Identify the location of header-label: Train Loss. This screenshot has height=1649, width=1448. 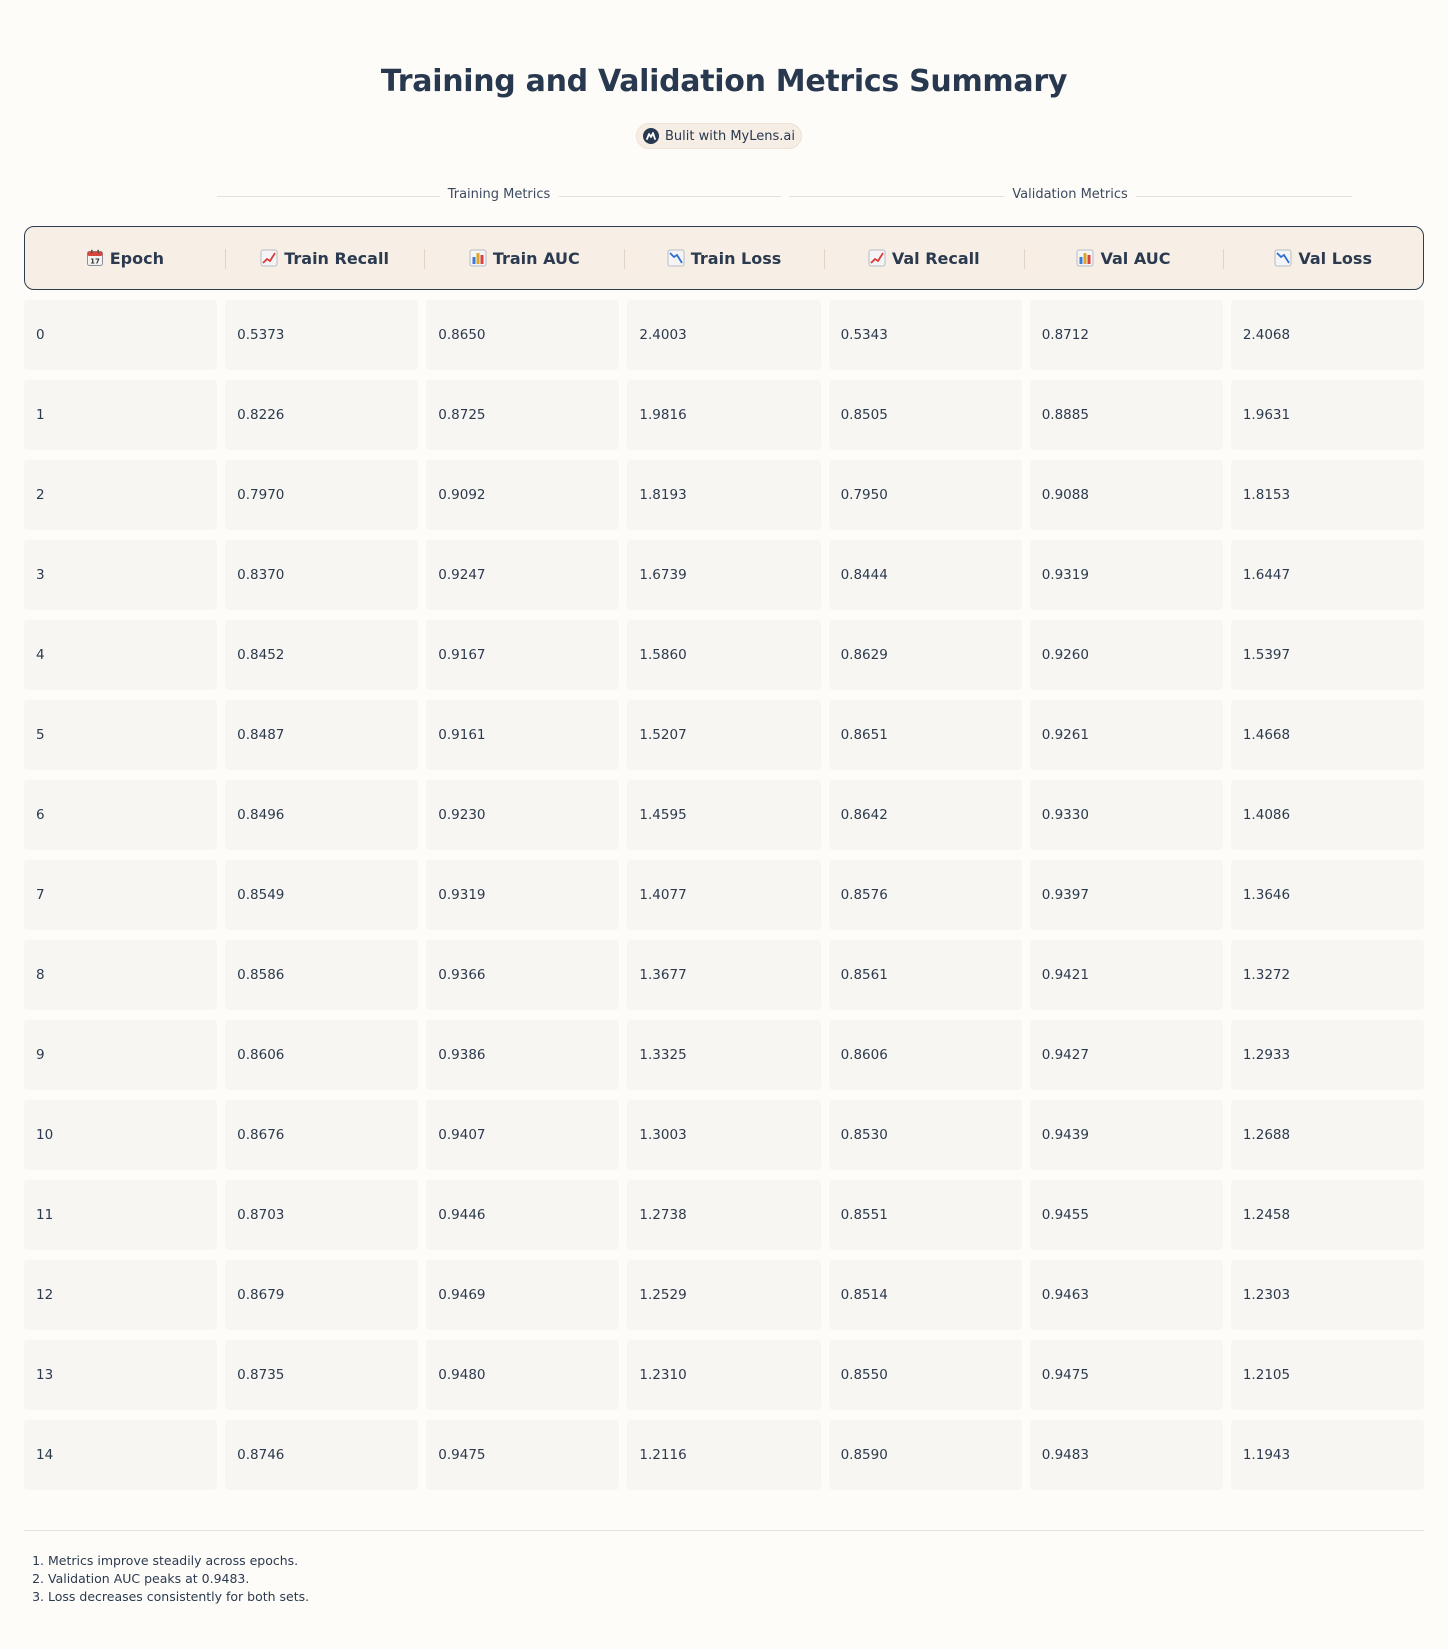
(736, 258).